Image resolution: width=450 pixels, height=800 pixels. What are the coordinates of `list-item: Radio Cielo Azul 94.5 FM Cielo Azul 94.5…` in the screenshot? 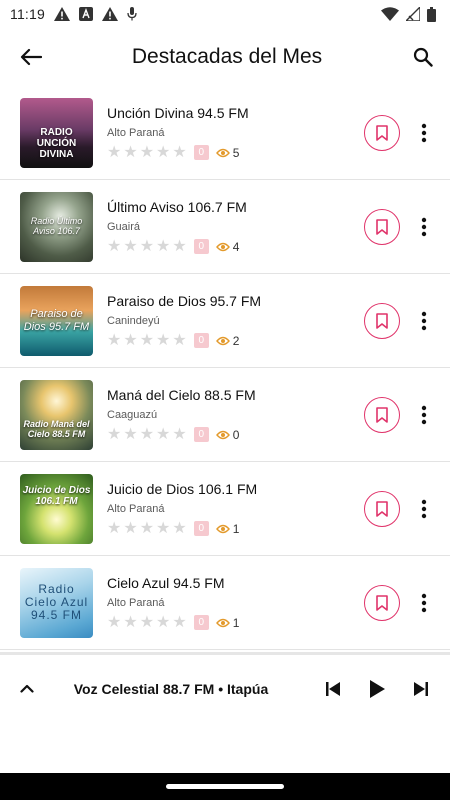 It's located at (225, 603).